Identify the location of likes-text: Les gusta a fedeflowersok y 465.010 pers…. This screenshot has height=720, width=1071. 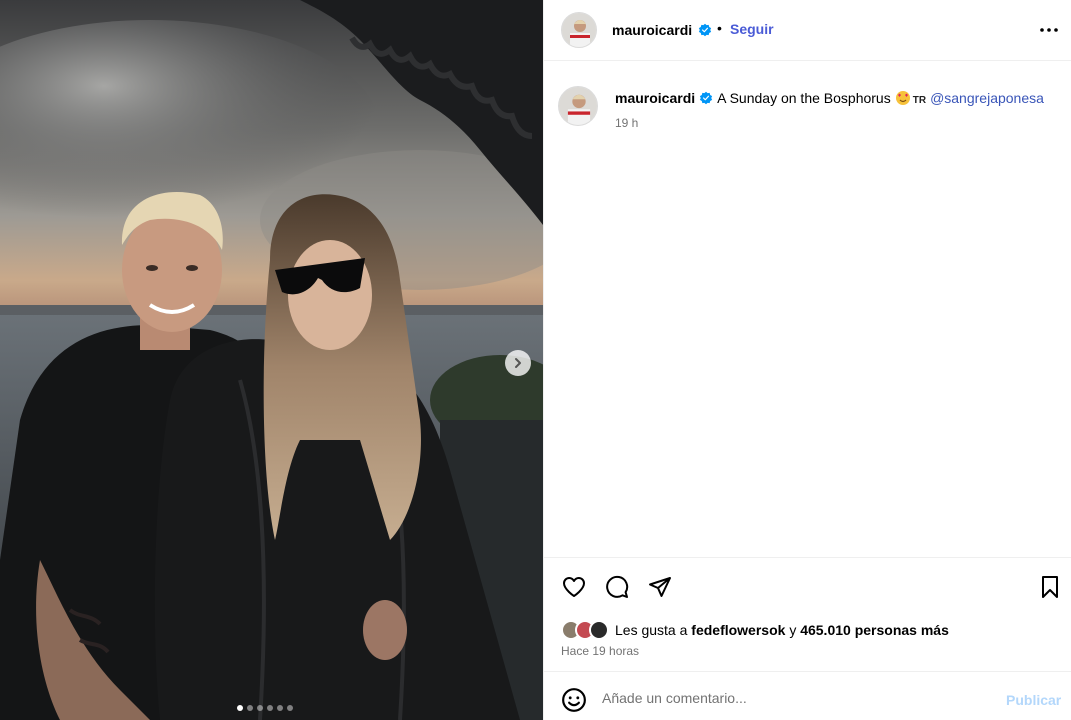
(782, 630).